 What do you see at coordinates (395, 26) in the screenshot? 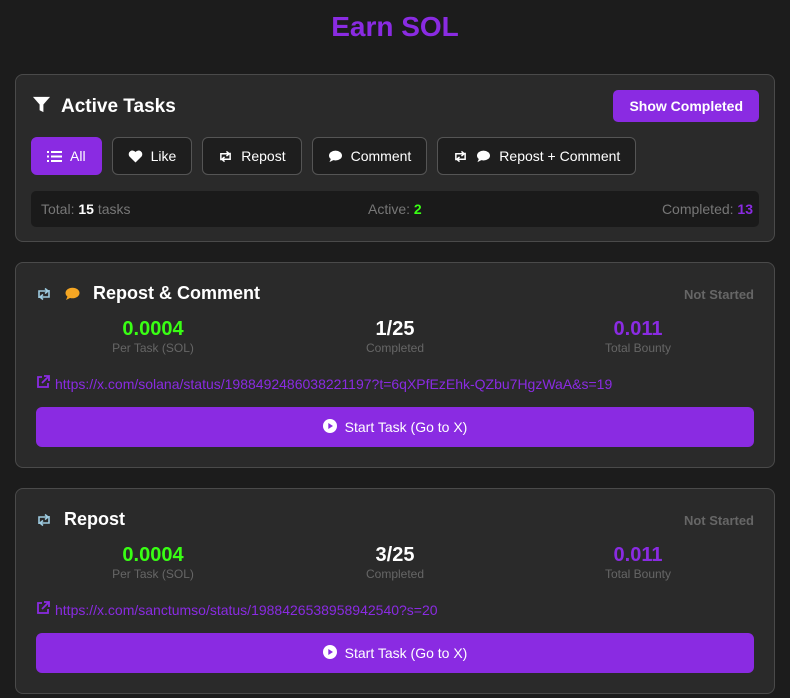
I see `page-title: Earn SOL` at bounding box center [395, 26].